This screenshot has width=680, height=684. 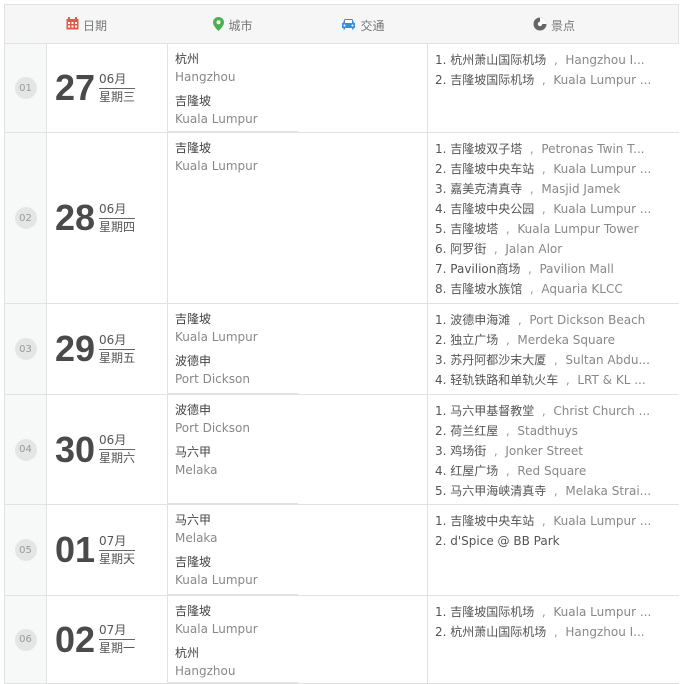 What do you see at coordinates (478, 269) in the screenshot?
I see `spot-name-cn: 7. Pavilion商场` at bounding box center [478, 269].